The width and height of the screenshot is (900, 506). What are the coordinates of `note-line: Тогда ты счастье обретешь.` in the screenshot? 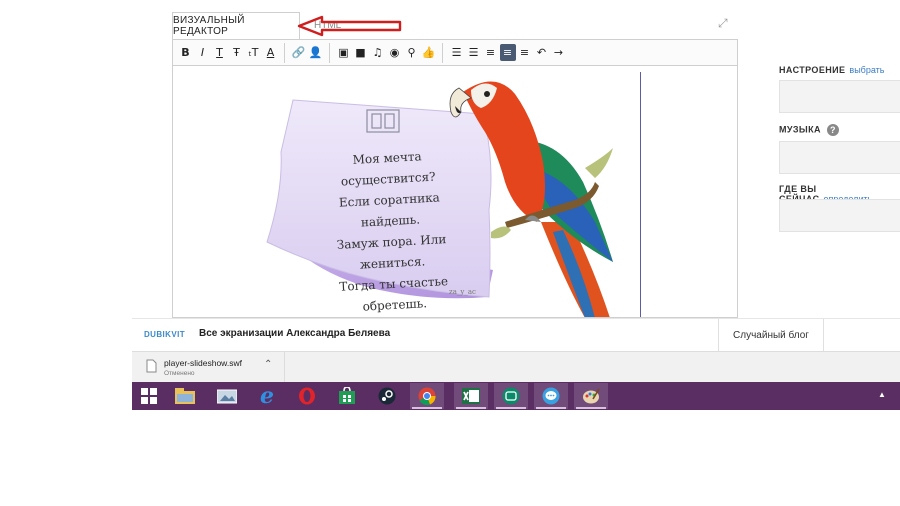 It's located at (394, 294).